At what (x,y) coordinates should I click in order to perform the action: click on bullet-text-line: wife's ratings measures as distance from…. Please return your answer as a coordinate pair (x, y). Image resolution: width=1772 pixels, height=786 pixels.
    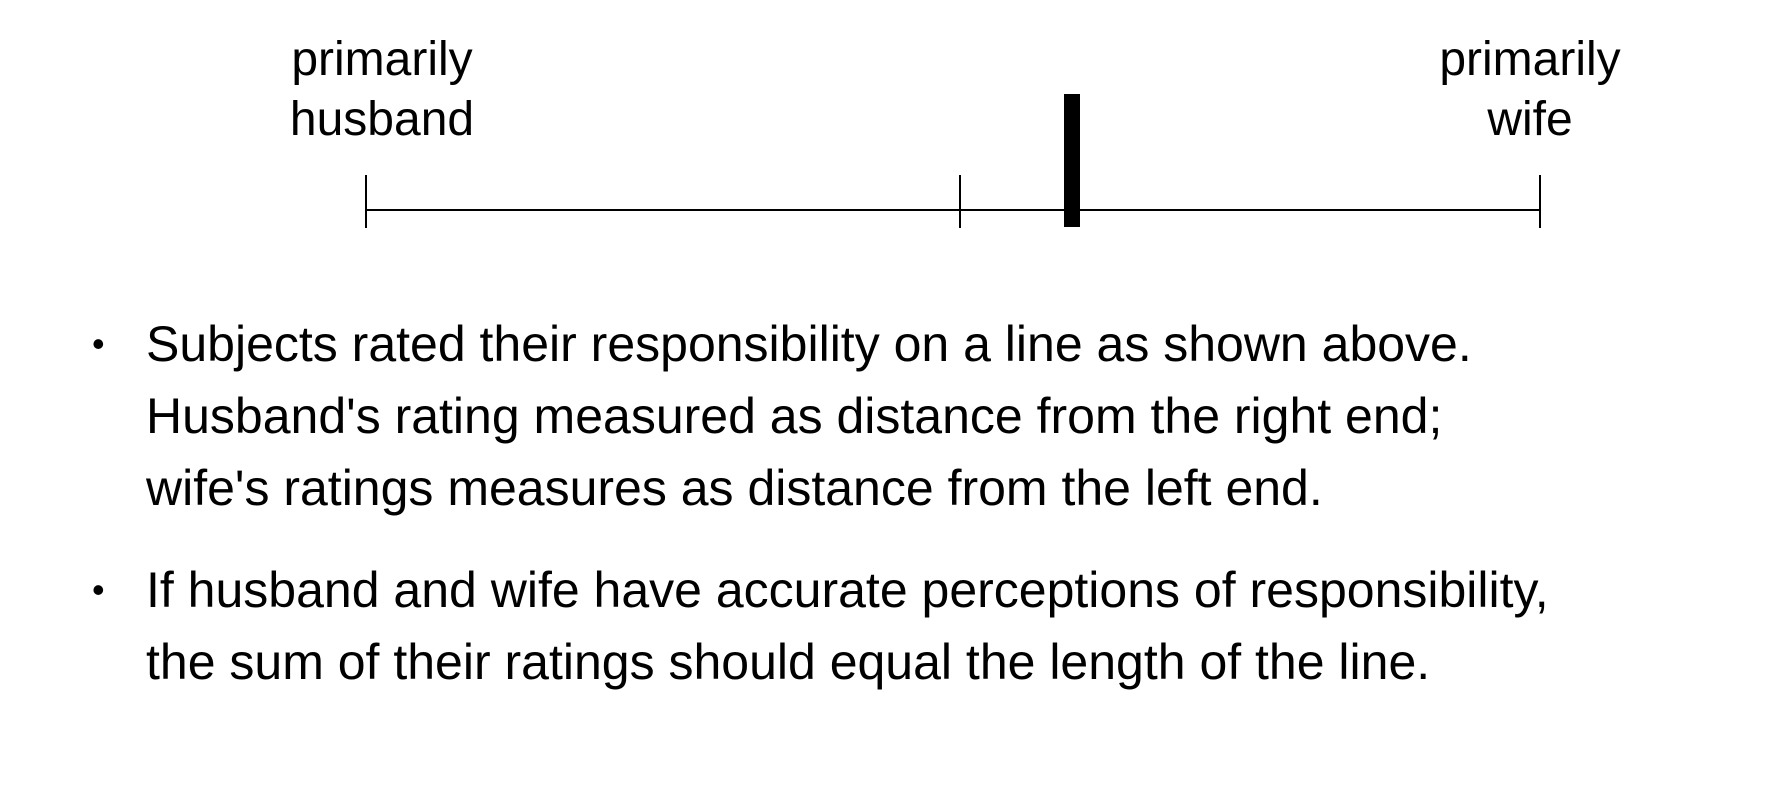
    Looking at the image, I should click on (734, 488).